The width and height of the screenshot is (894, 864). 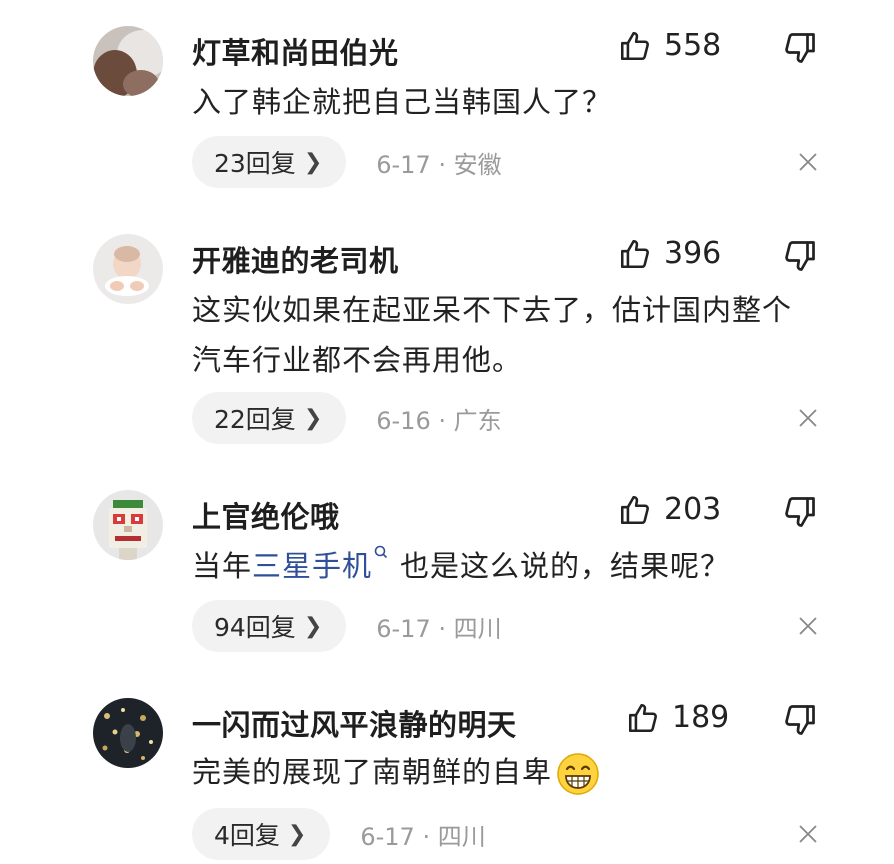 I want to click on replies-button: 22回复 ❯, so click(x=269, y=418).